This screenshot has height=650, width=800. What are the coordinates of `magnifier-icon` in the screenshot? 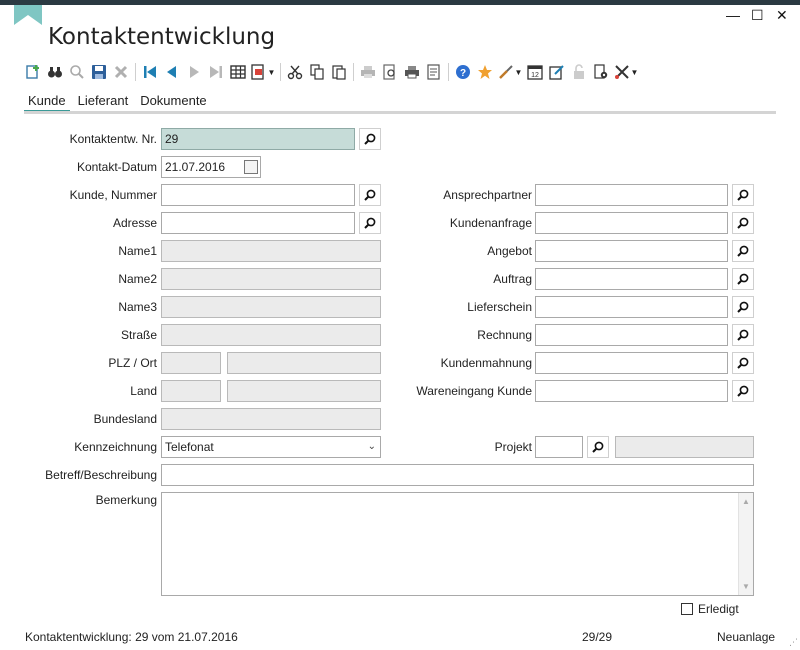 It's located at (77, 72).